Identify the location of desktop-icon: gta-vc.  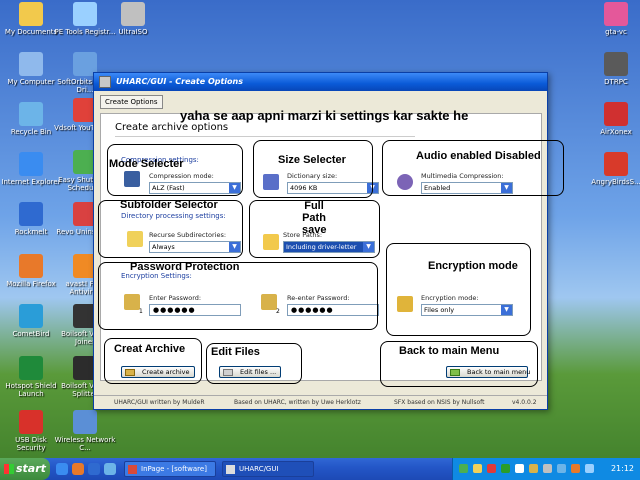
(612, 19).